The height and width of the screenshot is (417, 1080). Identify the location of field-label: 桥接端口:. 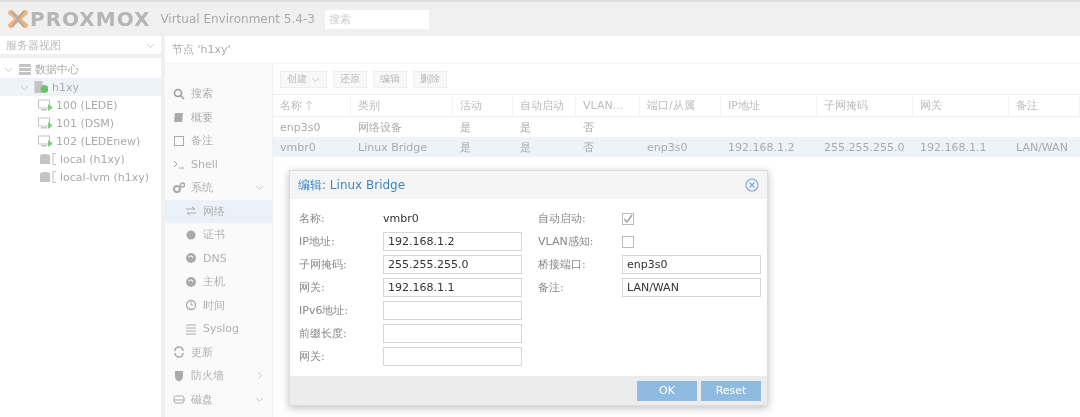
(562, 264).